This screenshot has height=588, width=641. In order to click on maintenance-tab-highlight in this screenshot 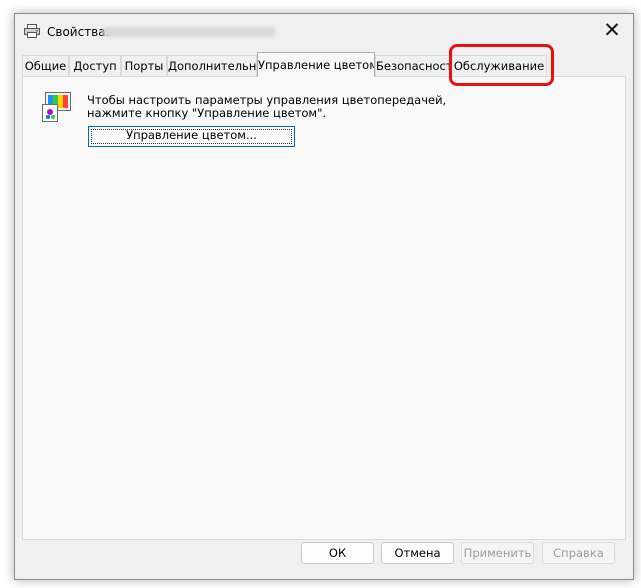, I will do `click(501, 65)`.